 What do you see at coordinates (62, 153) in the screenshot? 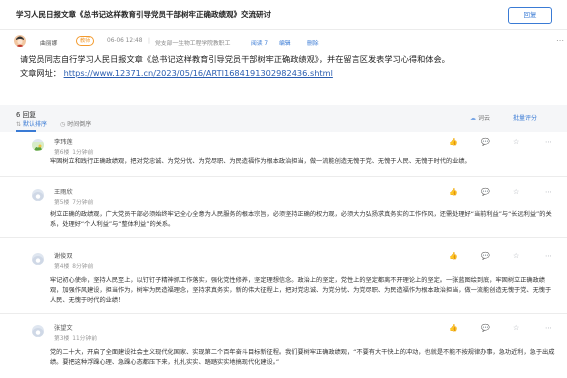
I see `floor-number: 第6楼` at bounding box center [62, 153].